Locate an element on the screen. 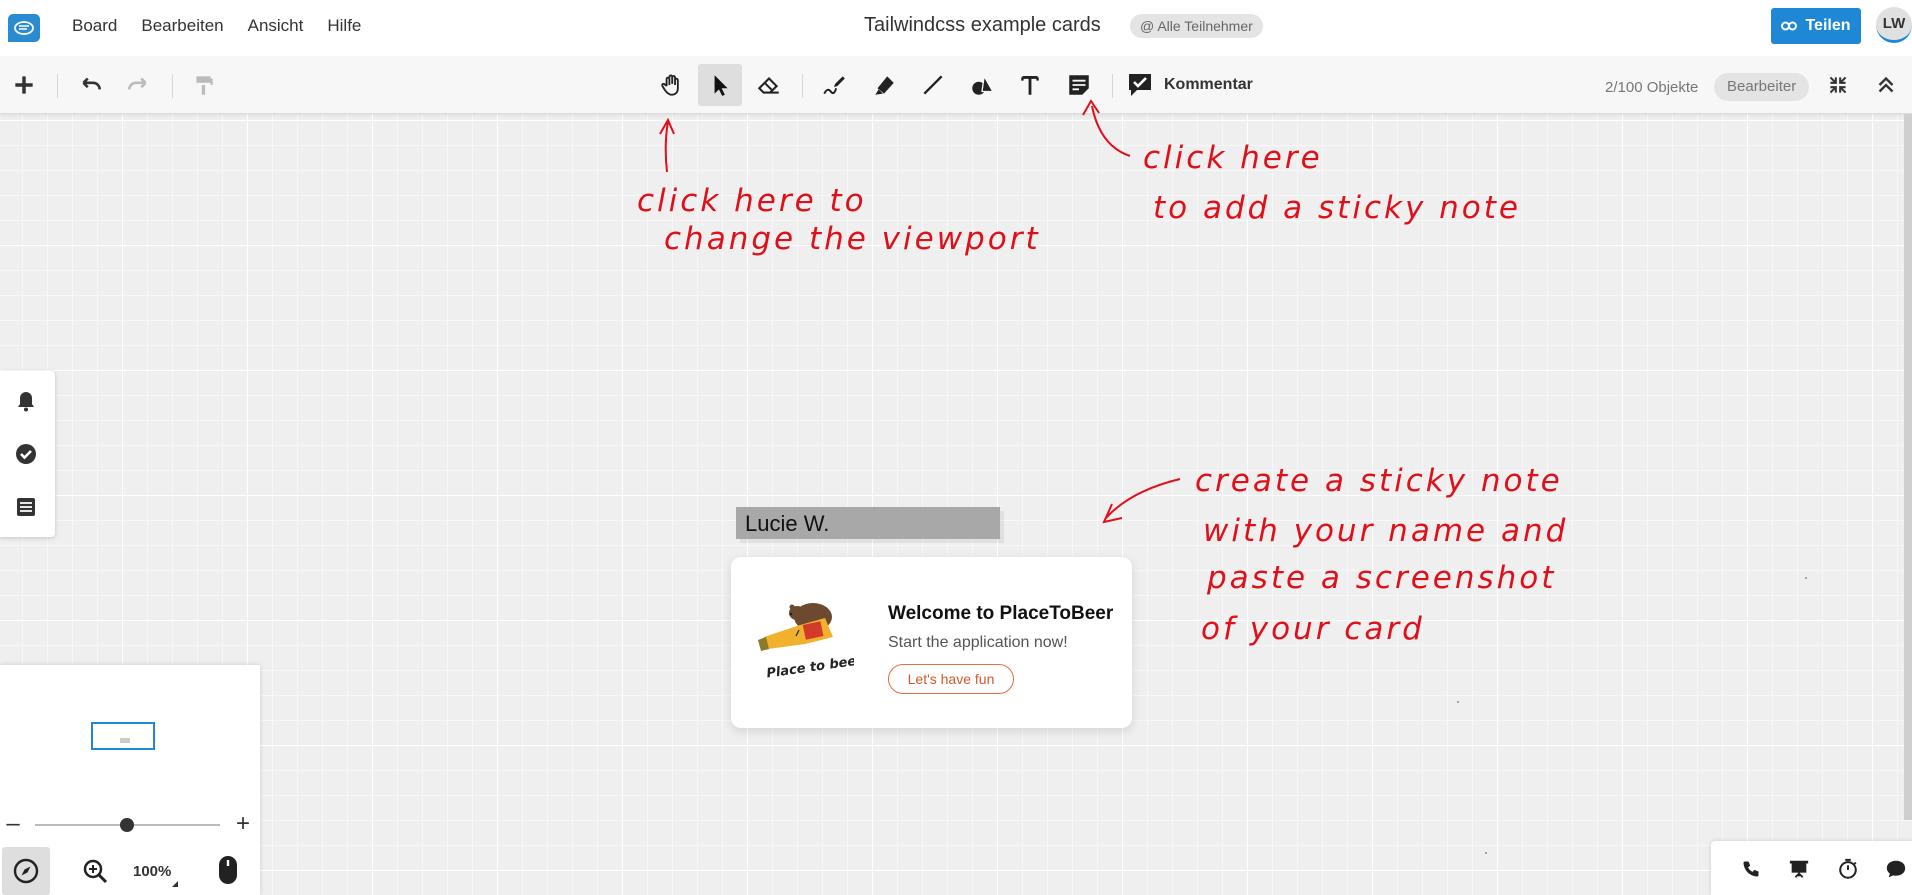 This screenshot has height=895, width=1912. sticky-arrow is located at coordinates (1106, 128).